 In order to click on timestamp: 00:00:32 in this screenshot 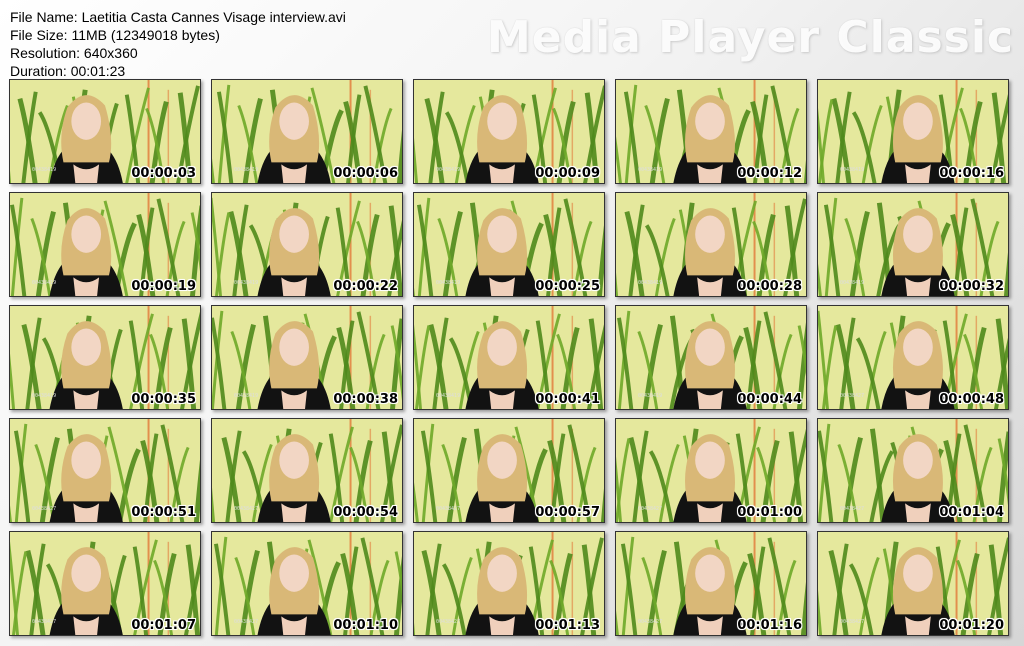, I will do `click(971, 286)`.